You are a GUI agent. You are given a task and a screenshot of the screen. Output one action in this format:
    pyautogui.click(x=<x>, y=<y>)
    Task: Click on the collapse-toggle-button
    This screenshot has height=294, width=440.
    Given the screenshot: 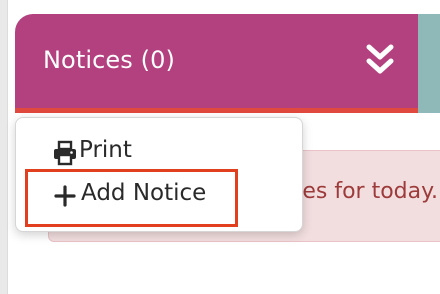 What is the action you would take?
    pyautogui.click(x=380, y=60)
    